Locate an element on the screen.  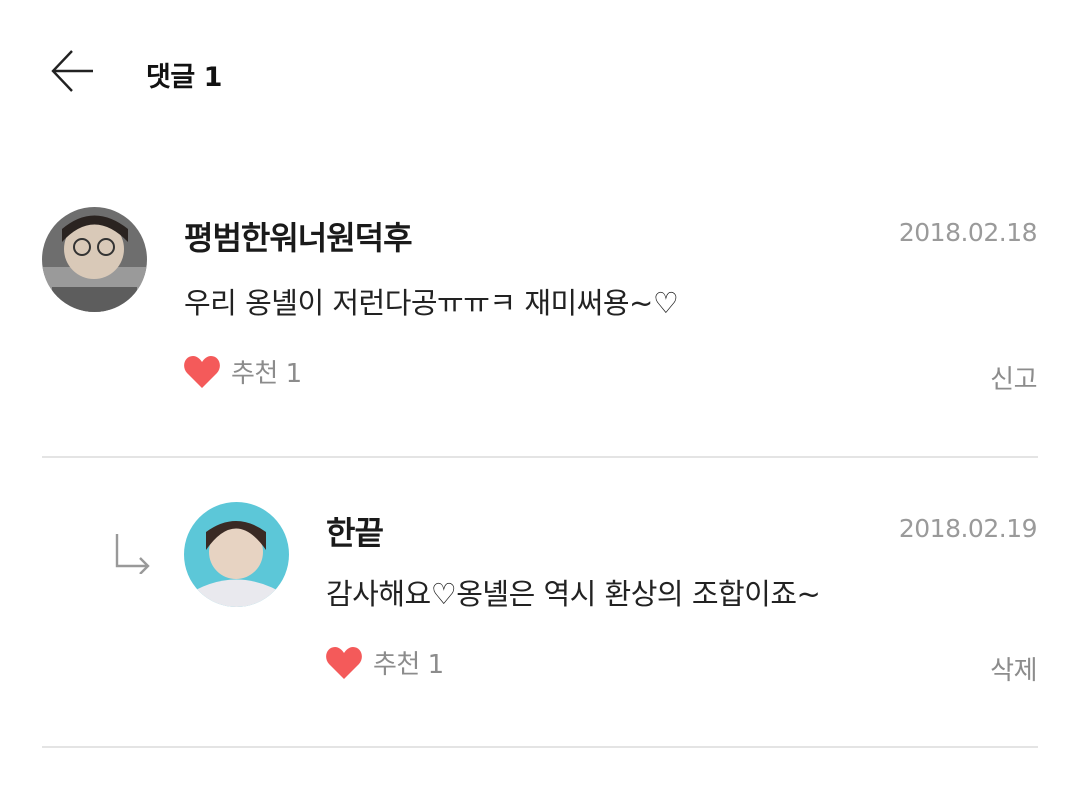
comment-date: 2018.02.19 is located at coordinates (968, 528).